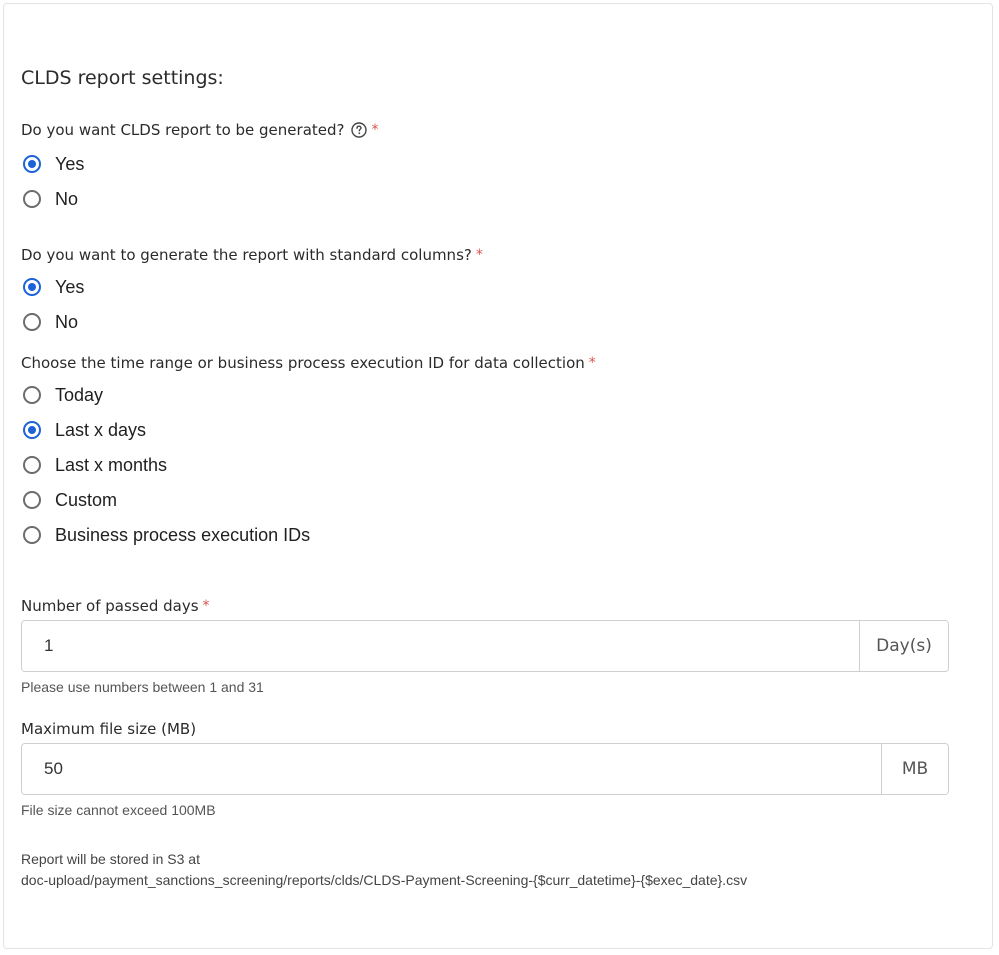 The image size is (999, 955). I want to click on radio-label: Business process execution IDs, so click(183, 534).